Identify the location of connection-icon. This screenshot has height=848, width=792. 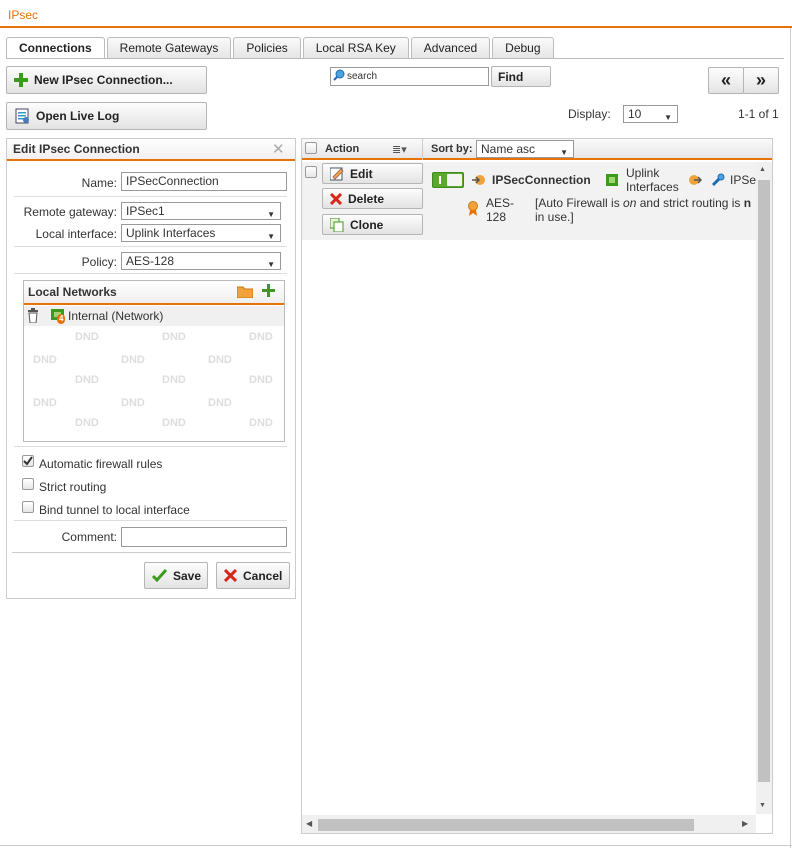
(479, 181).